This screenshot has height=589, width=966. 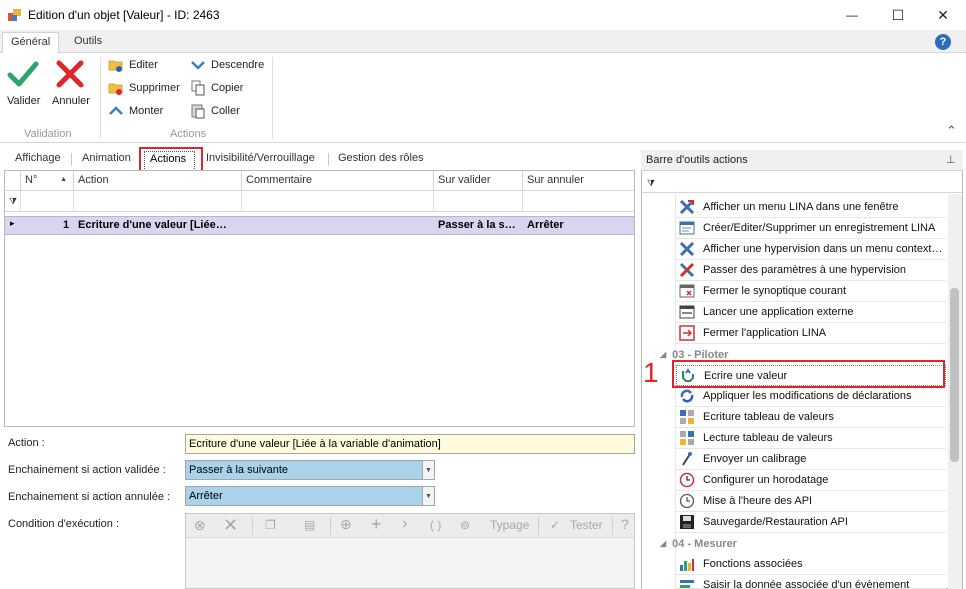 I want to click on toolbox-item-label: Fermer le synoptique courant, so click(x=775, y=291).